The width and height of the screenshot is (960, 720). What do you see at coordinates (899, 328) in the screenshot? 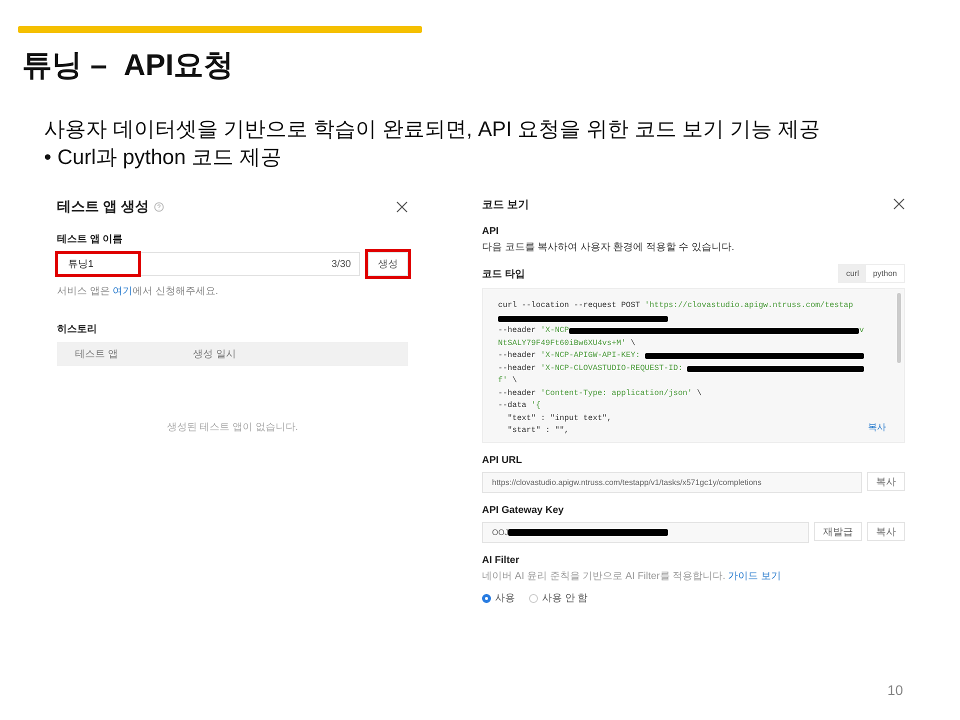
I see `scrollbar-thumb` at bounding box center [899, 328].